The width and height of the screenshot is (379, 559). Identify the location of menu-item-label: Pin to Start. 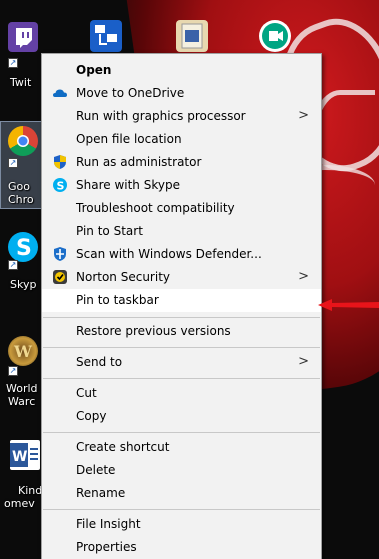
(109, 231).